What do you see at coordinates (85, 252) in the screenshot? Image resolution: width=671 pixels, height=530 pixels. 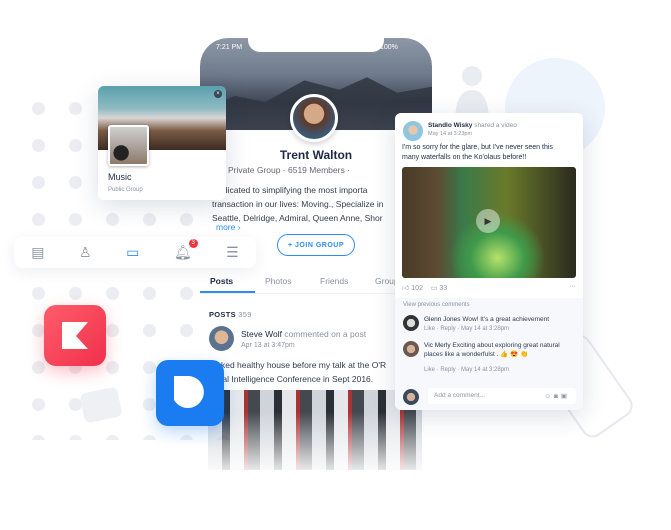 I see `profile-icon: ♙` at bounding box center [85, 252].